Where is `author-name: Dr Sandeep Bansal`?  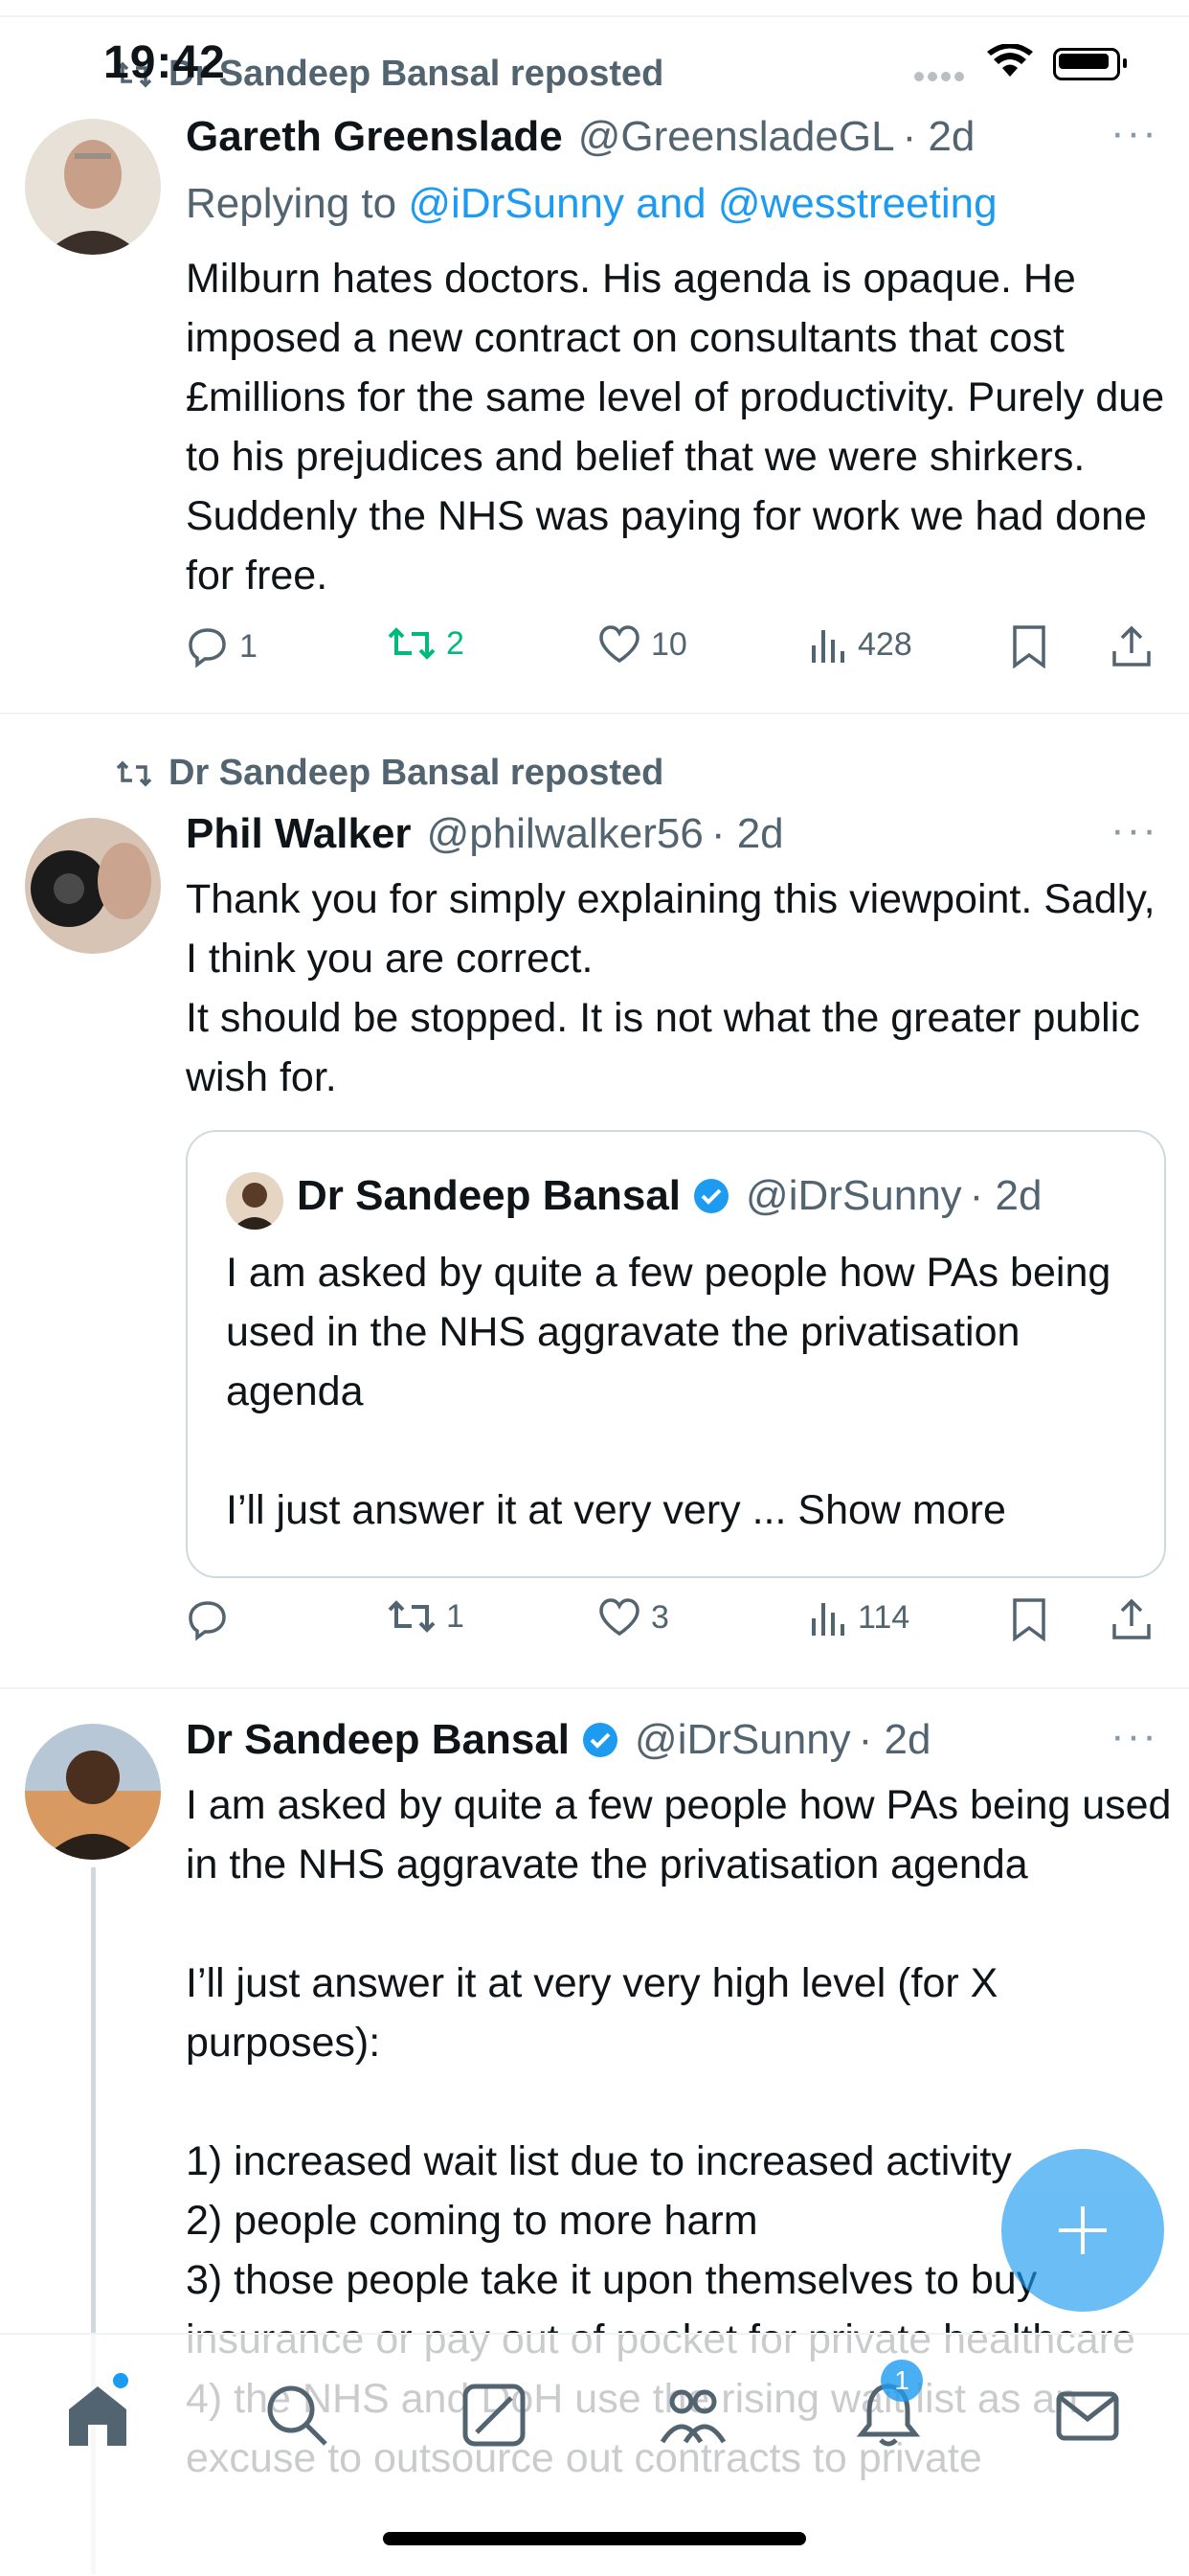
author-name: Dr Sandeep Bansal is located at coordinates (378, 1740).